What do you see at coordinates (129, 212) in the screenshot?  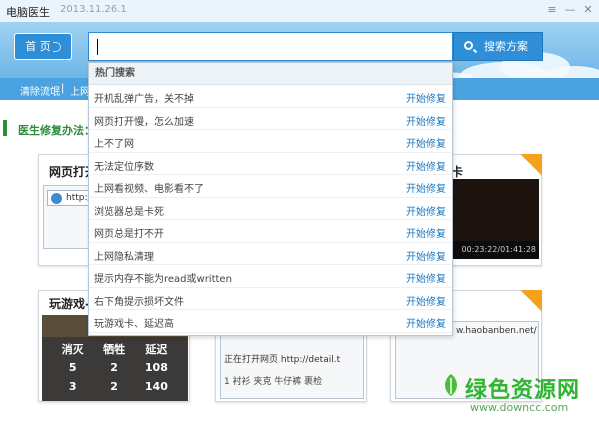 I see `suggestion-text: 浏览器总是卡死` at bounding box center [129, 212].